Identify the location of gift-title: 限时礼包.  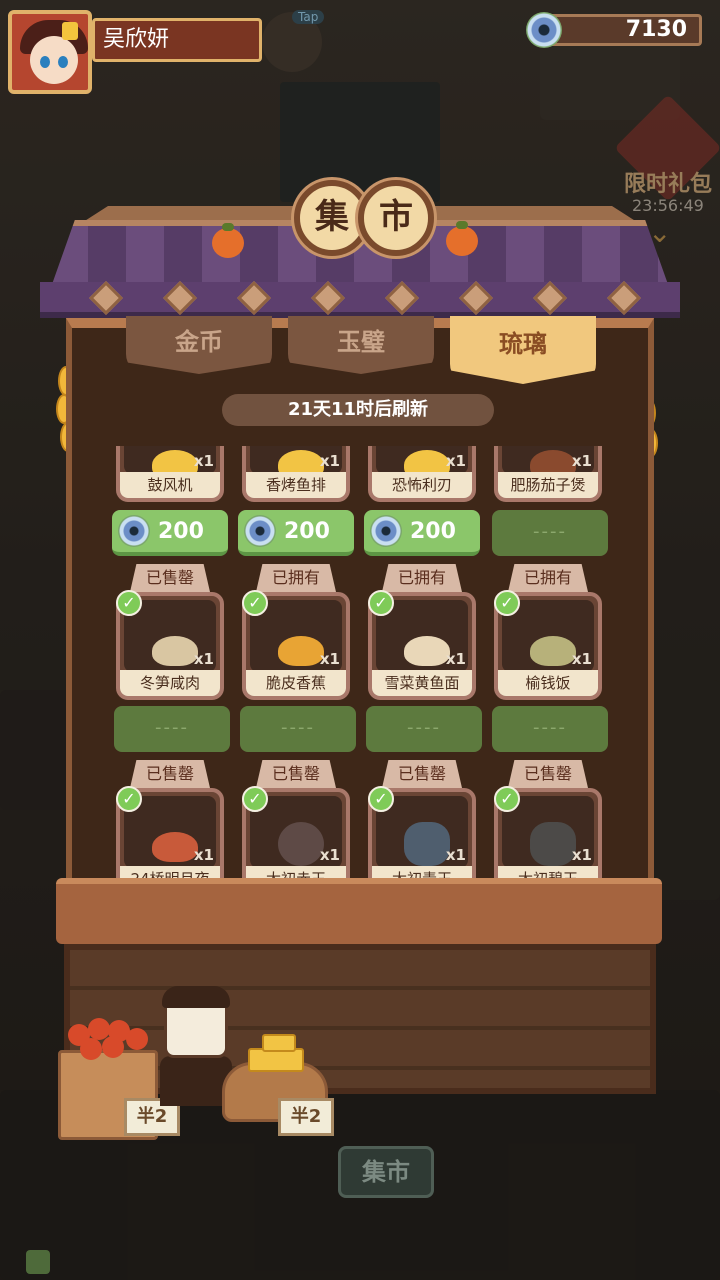
(668, 184).